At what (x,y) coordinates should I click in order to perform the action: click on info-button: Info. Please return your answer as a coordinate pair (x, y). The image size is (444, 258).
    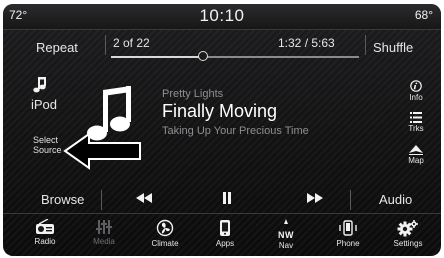
    Looking at the image, I should click on (416, 91).